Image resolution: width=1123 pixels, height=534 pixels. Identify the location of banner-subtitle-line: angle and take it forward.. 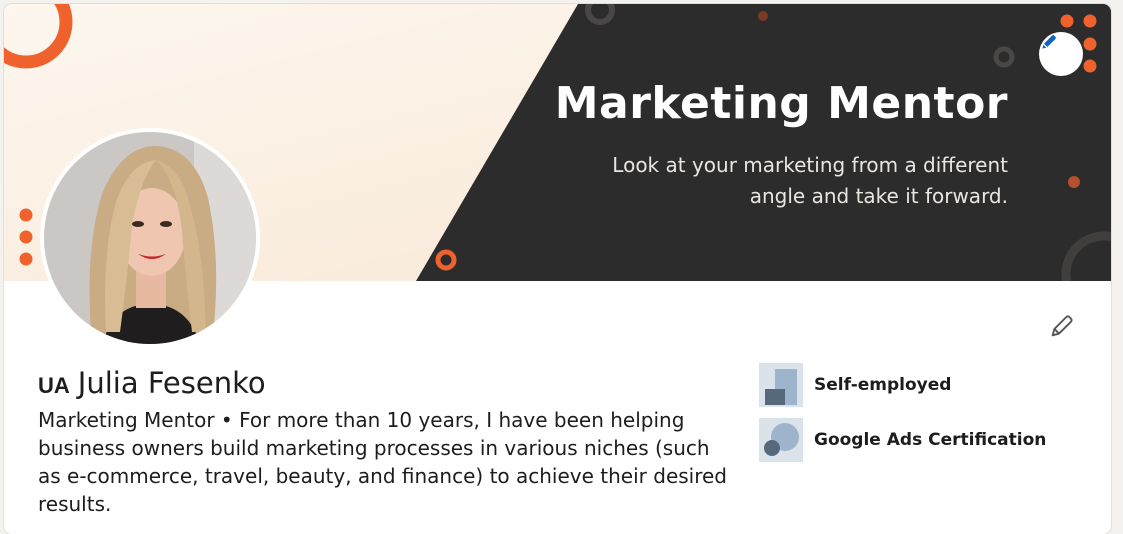
(878, 196).